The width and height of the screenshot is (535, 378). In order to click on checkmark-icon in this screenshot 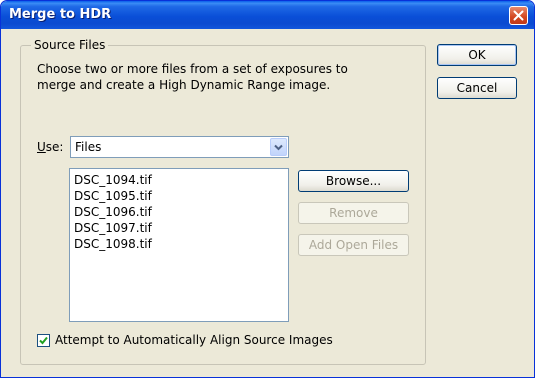, I will do `click(43, 340)`.